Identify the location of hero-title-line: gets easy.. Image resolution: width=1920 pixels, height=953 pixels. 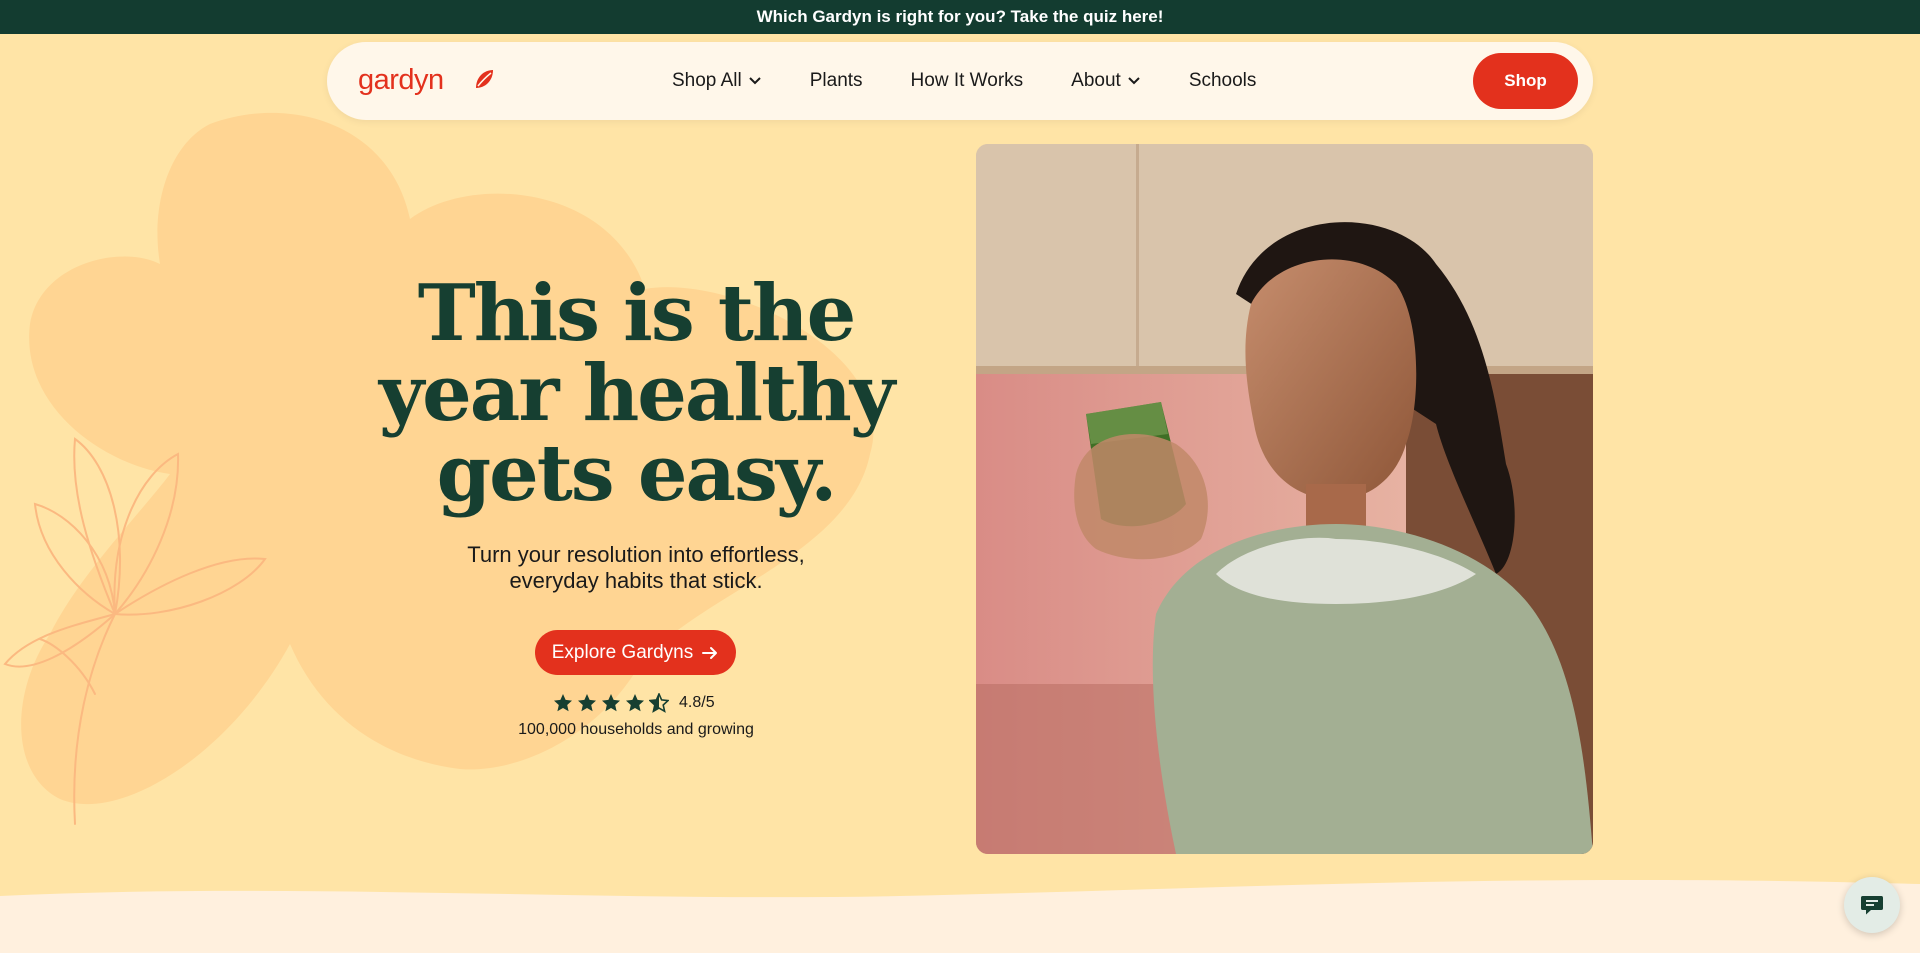
(637, 473).